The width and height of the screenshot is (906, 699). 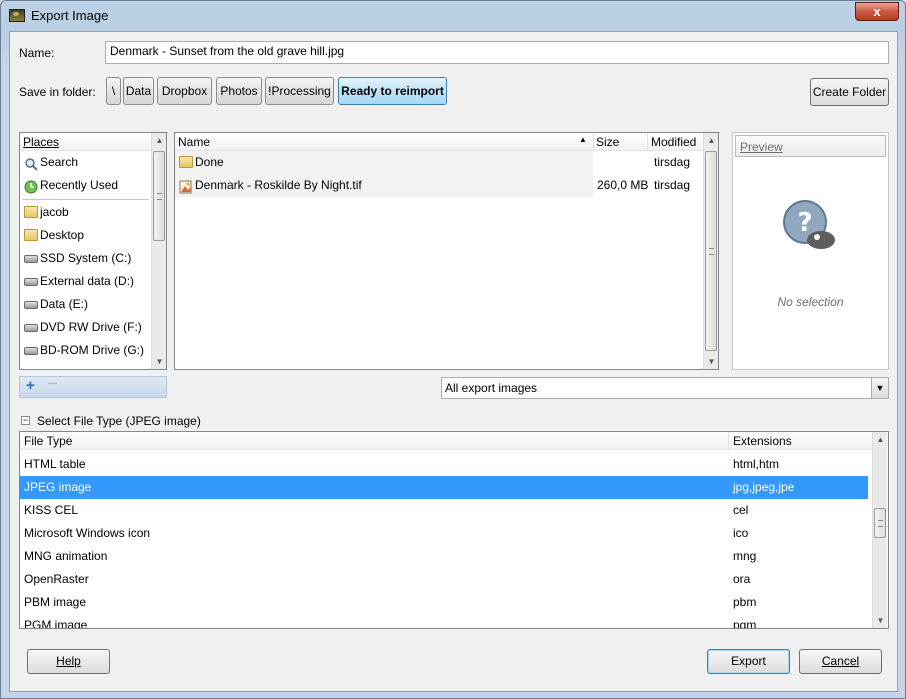 I want to click on path-button-data: Data, so click(x=138, y=91).